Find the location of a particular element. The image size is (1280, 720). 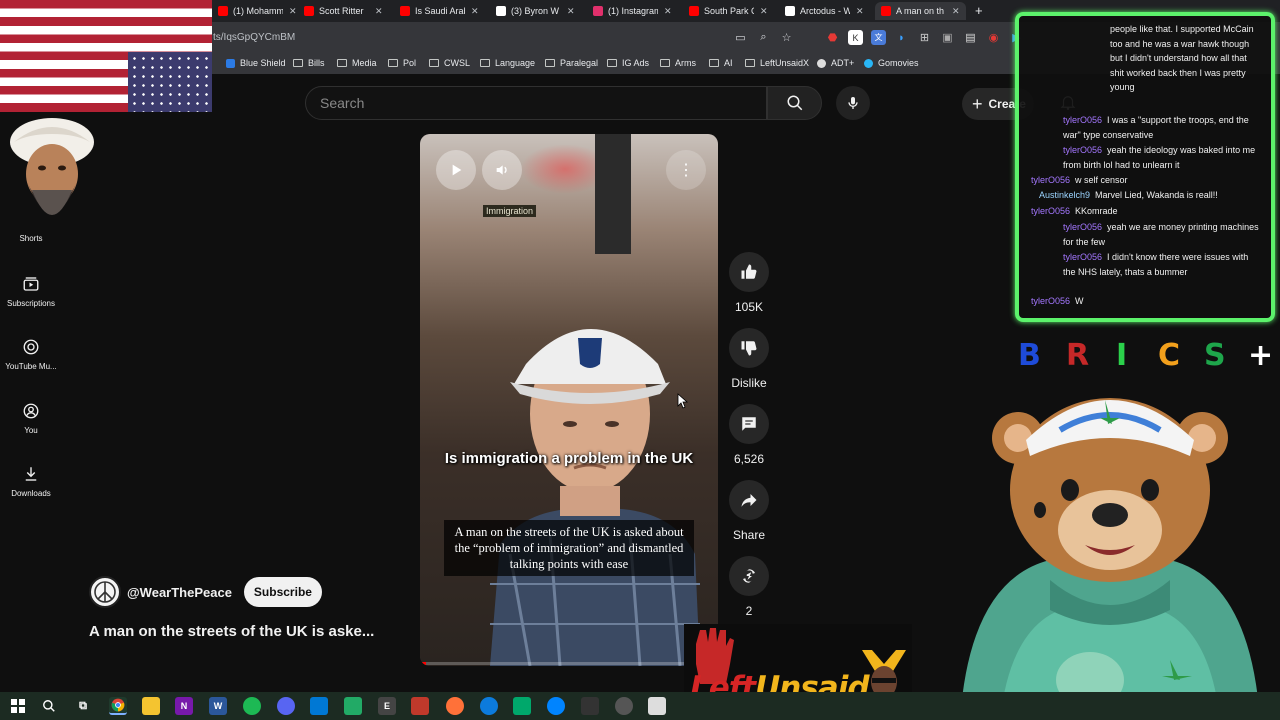

browser-tab: (1) Instagram ✕ is located at coordinates (632, 11).